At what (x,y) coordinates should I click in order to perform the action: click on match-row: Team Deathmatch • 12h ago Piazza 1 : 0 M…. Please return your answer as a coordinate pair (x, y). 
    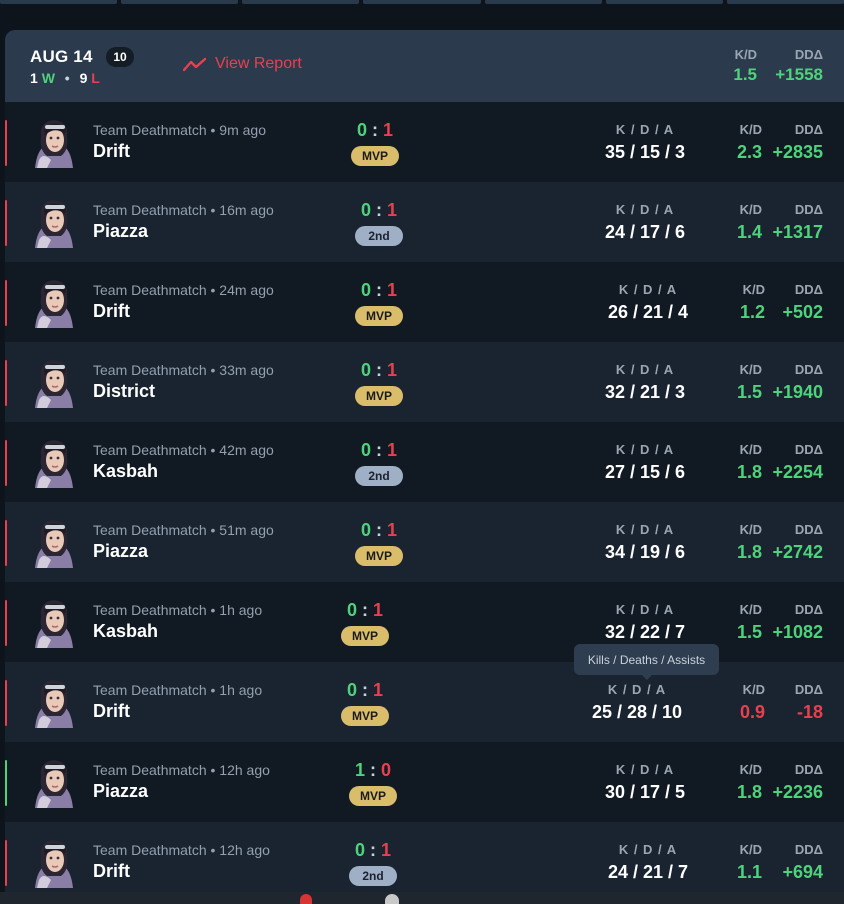
    Looking at the image, I should click on (424, 782).